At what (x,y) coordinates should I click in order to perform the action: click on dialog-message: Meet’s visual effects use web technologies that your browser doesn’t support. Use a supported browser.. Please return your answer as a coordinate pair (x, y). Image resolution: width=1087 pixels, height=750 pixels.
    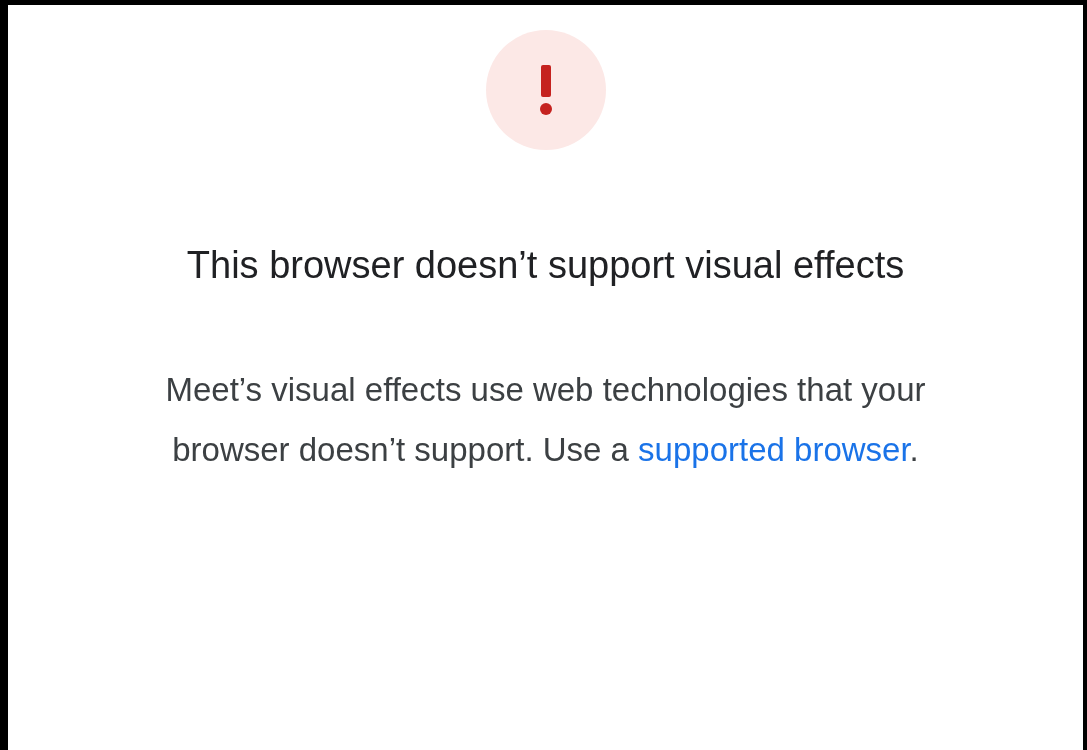
    Looking at the image, I should click on (545, 420).